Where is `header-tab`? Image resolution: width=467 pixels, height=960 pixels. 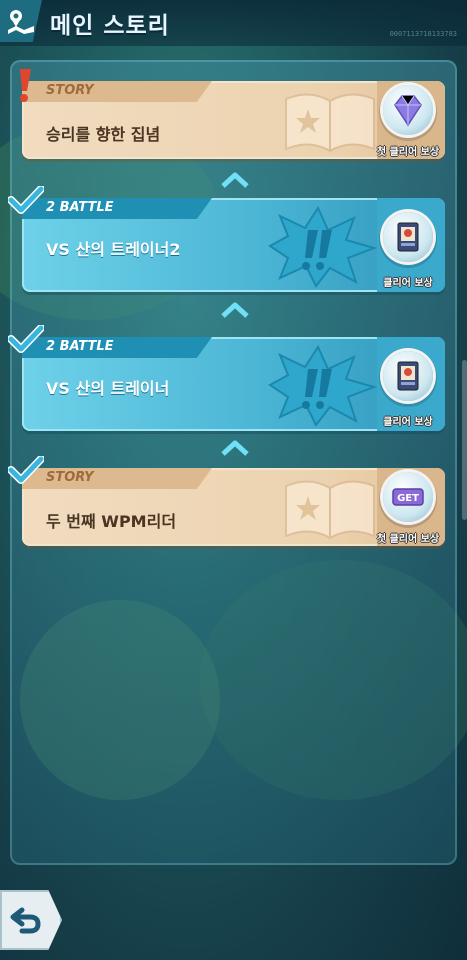
header-tab is located at coordinates (21, 21).